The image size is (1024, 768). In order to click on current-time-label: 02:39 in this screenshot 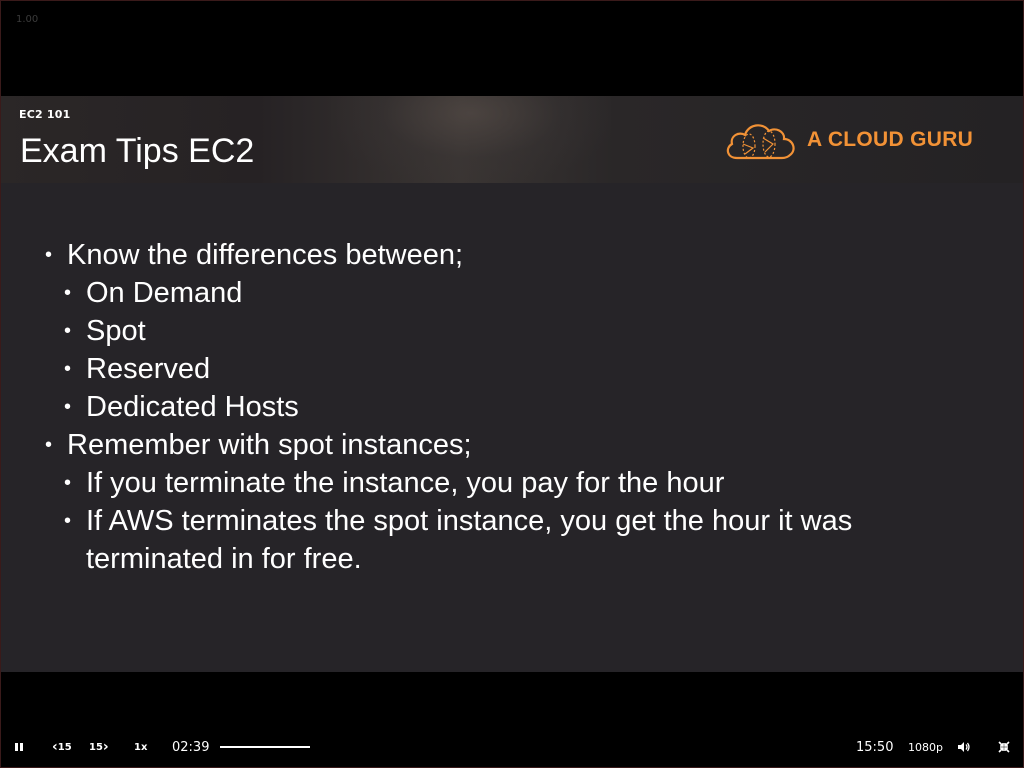, I will do `click(191, 747)`.